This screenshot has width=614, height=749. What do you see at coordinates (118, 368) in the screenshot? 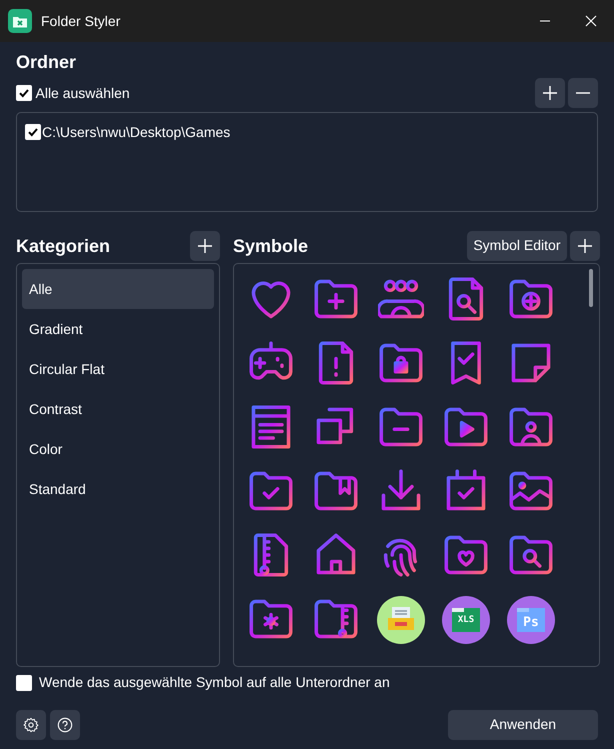
I see `category-item: Circular Flat` at bounding box center [118, 368].